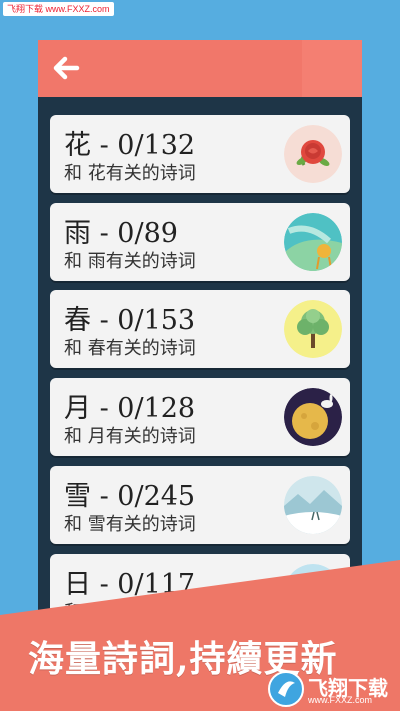 The height and width of the screenshot is (711, 400). I want to click on site-logo: 飞翔下载 www.FXXZ.com, so click(330, 689).